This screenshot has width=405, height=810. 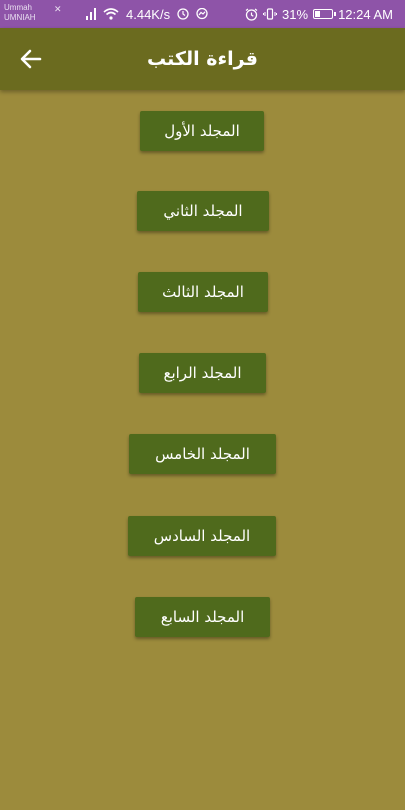 I want to click on wifi-icon, so click(x=111, y=14).